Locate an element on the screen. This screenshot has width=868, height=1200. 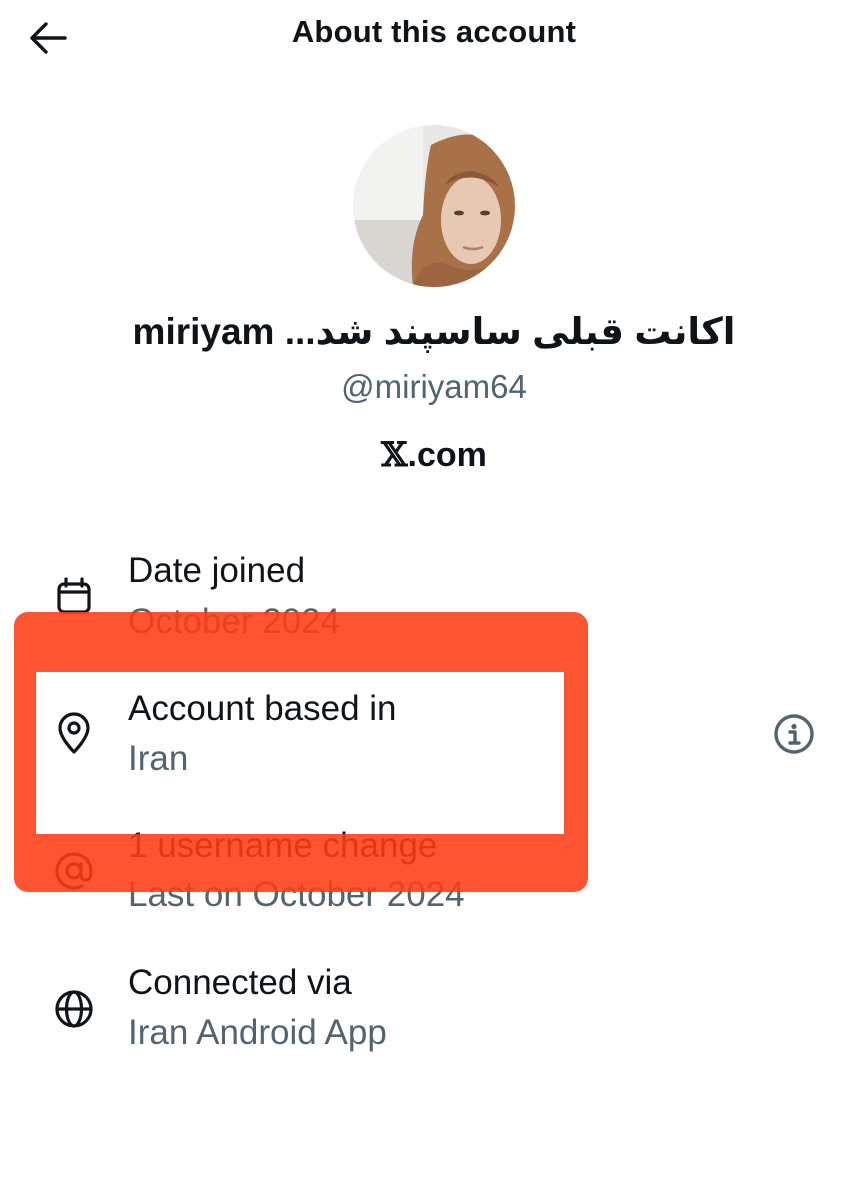
username-change-row: 1 username change Last on October 2024 is located at coordinates (434, 875).